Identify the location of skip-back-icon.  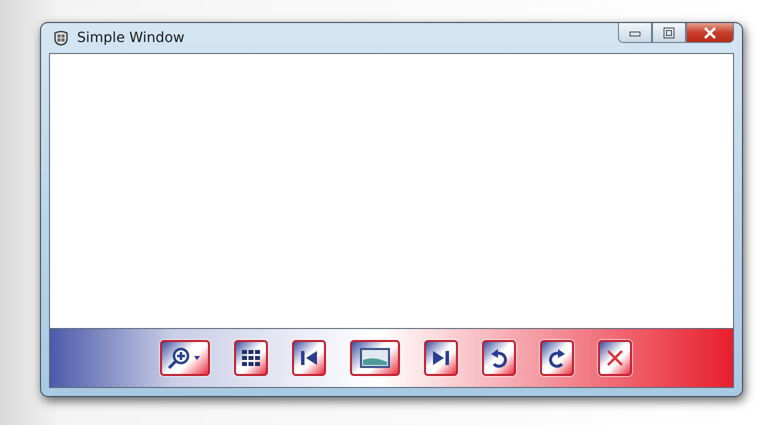
(309, 358).